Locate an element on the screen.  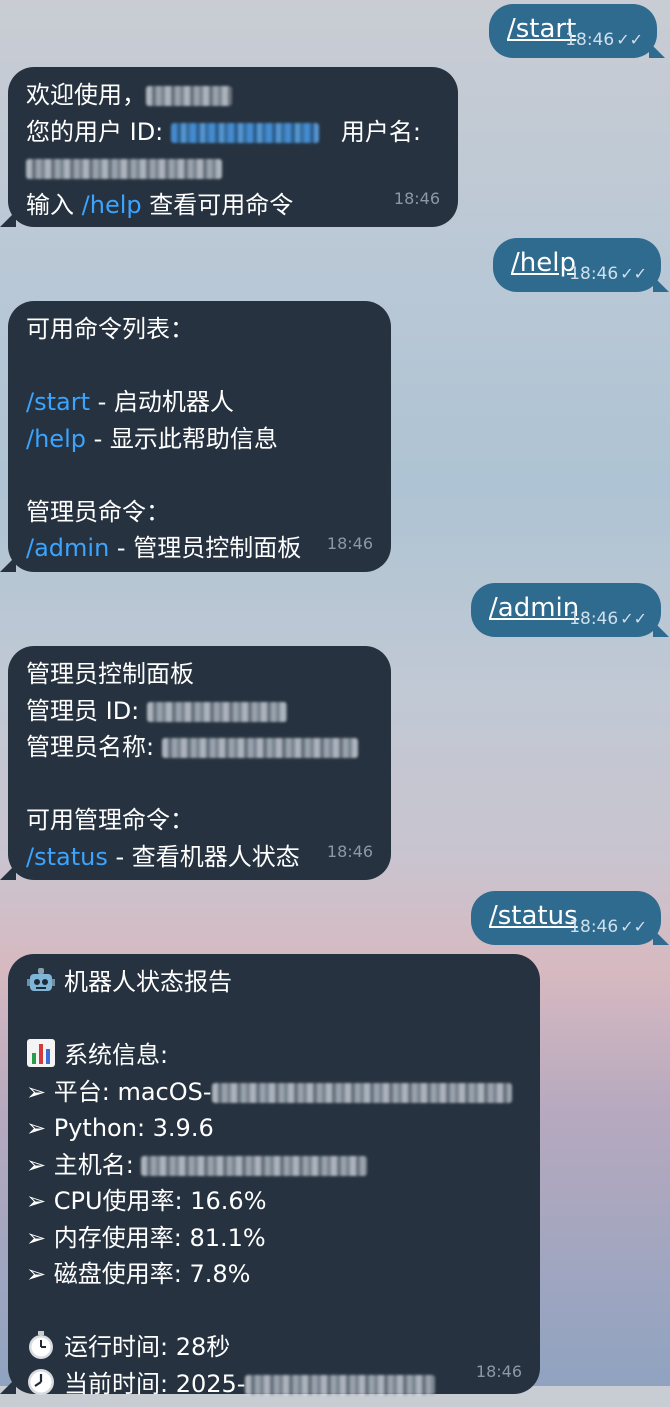
system-info-title-line: 系统信息: is located at coordinates (273, 1055).